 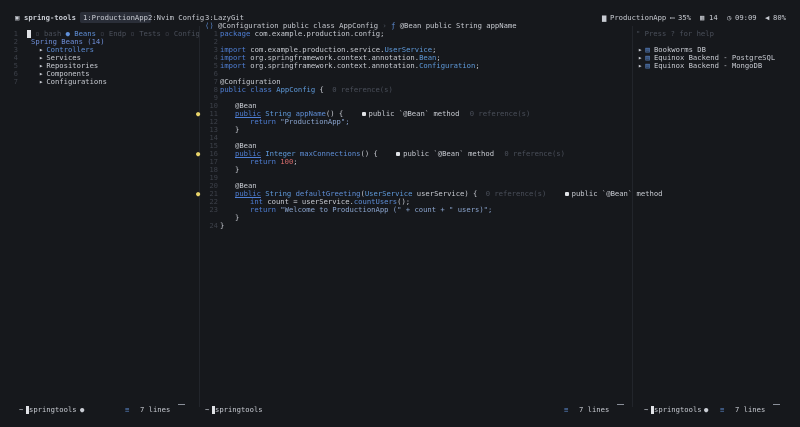 I want to click on class-icon: ⟨⟩, so click(x=209, y=25).